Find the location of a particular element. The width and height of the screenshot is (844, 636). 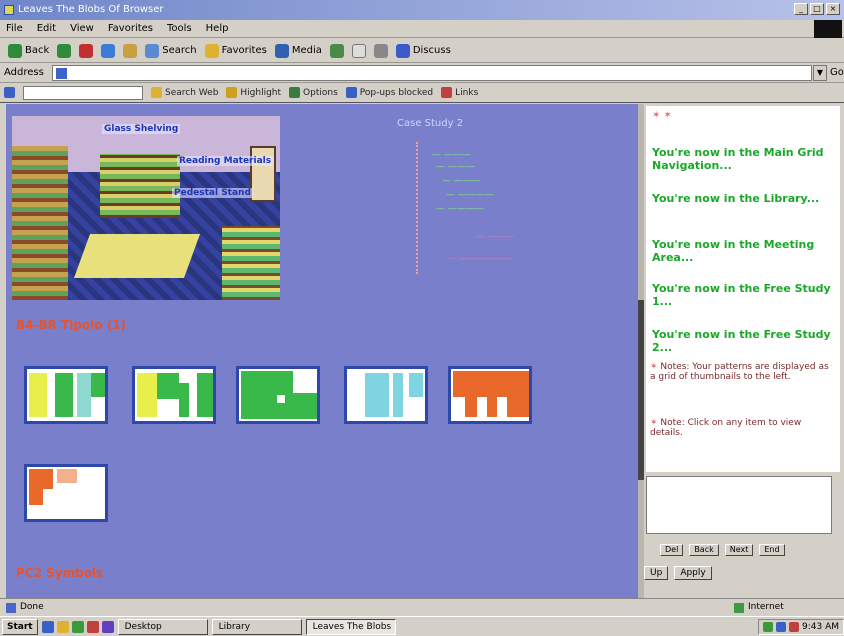

task-button: Library is located at coordinates (256, 626).